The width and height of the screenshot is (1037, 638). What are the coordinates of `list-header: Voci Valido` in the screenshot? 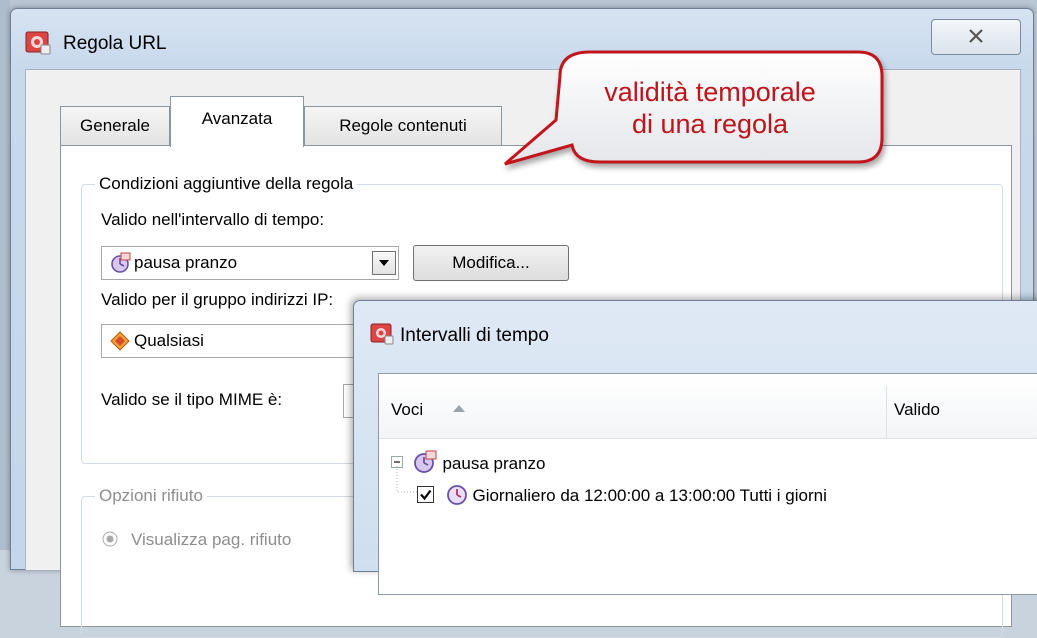 It's located at (708, 406).